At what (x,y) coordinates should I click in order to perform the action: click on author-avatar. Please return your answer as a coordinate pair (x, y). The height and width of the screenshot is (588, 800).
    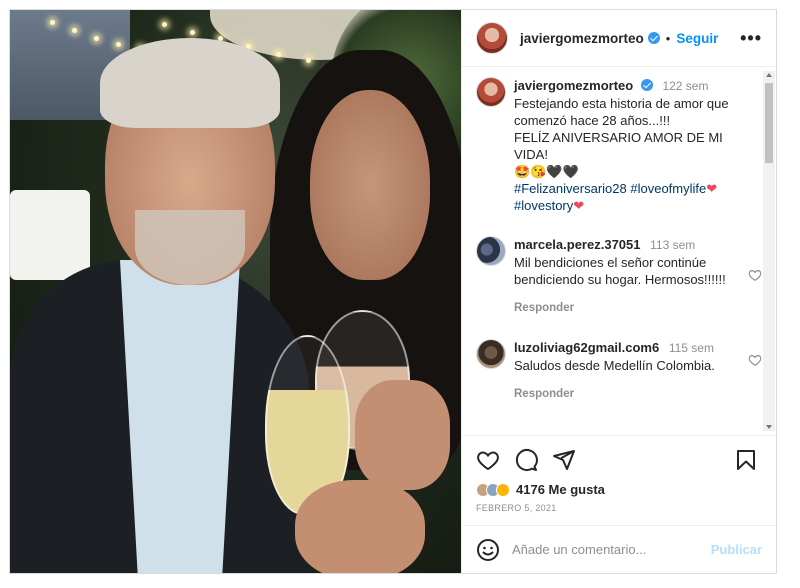
    Looking at the image, I should click on (492, 38).